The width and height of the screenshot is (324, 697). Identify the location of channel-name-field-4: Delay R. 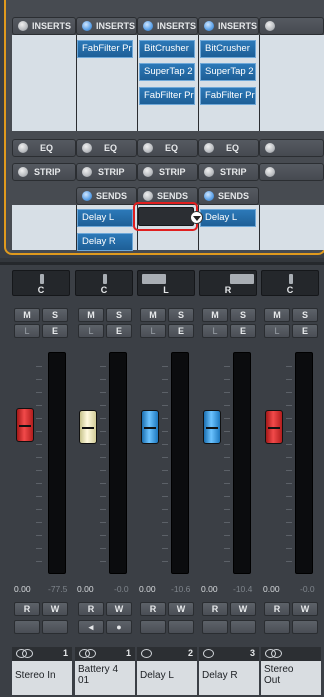
(229, 678).